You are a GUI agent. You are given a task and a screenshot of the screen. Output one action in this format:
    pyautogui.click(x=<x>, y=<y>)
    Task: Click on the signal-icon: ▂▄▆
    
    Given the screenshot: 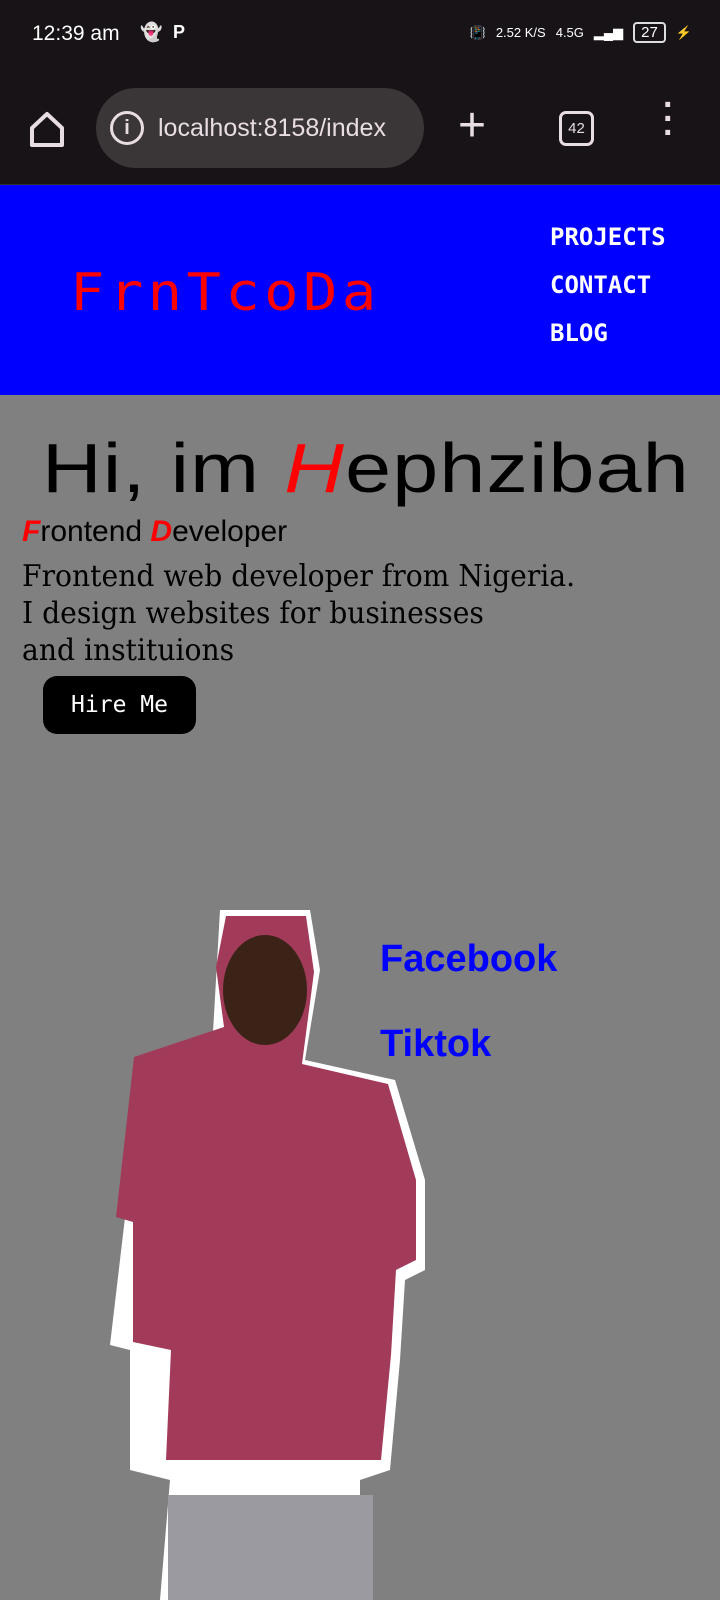 What is the action you would take?
    pyautogui.click(x=608, y=32)
    